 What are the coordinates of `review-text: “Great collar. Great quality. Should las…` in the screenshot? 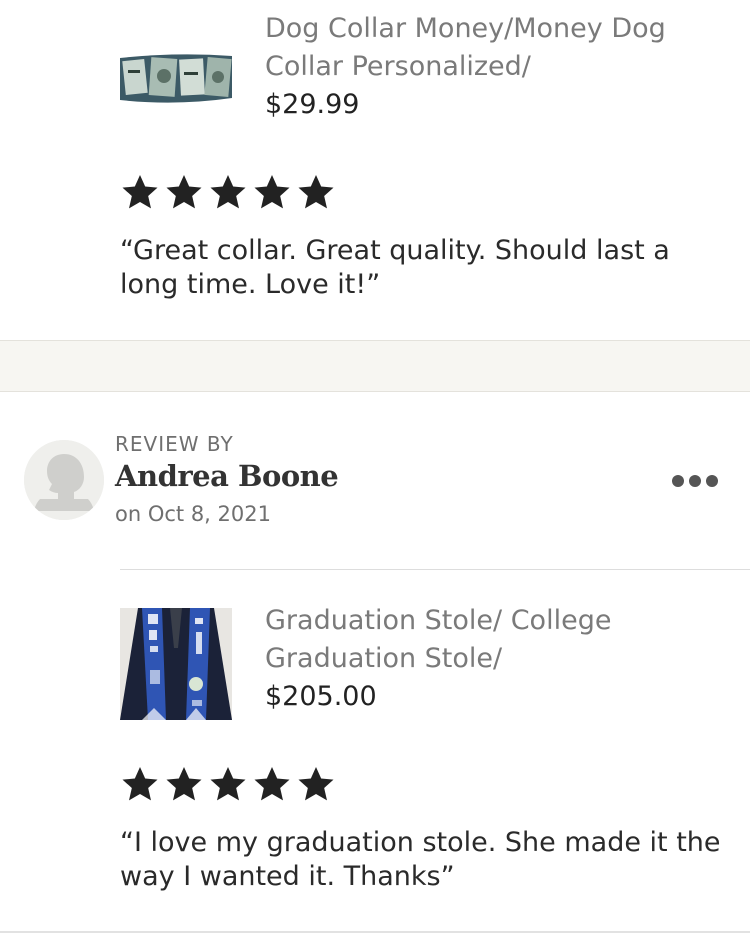 It's located at (395, 267).